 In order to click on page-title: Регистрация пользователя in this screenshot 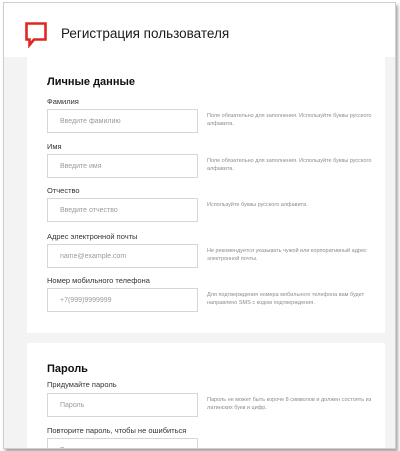, I will do `click(145, 33)`.